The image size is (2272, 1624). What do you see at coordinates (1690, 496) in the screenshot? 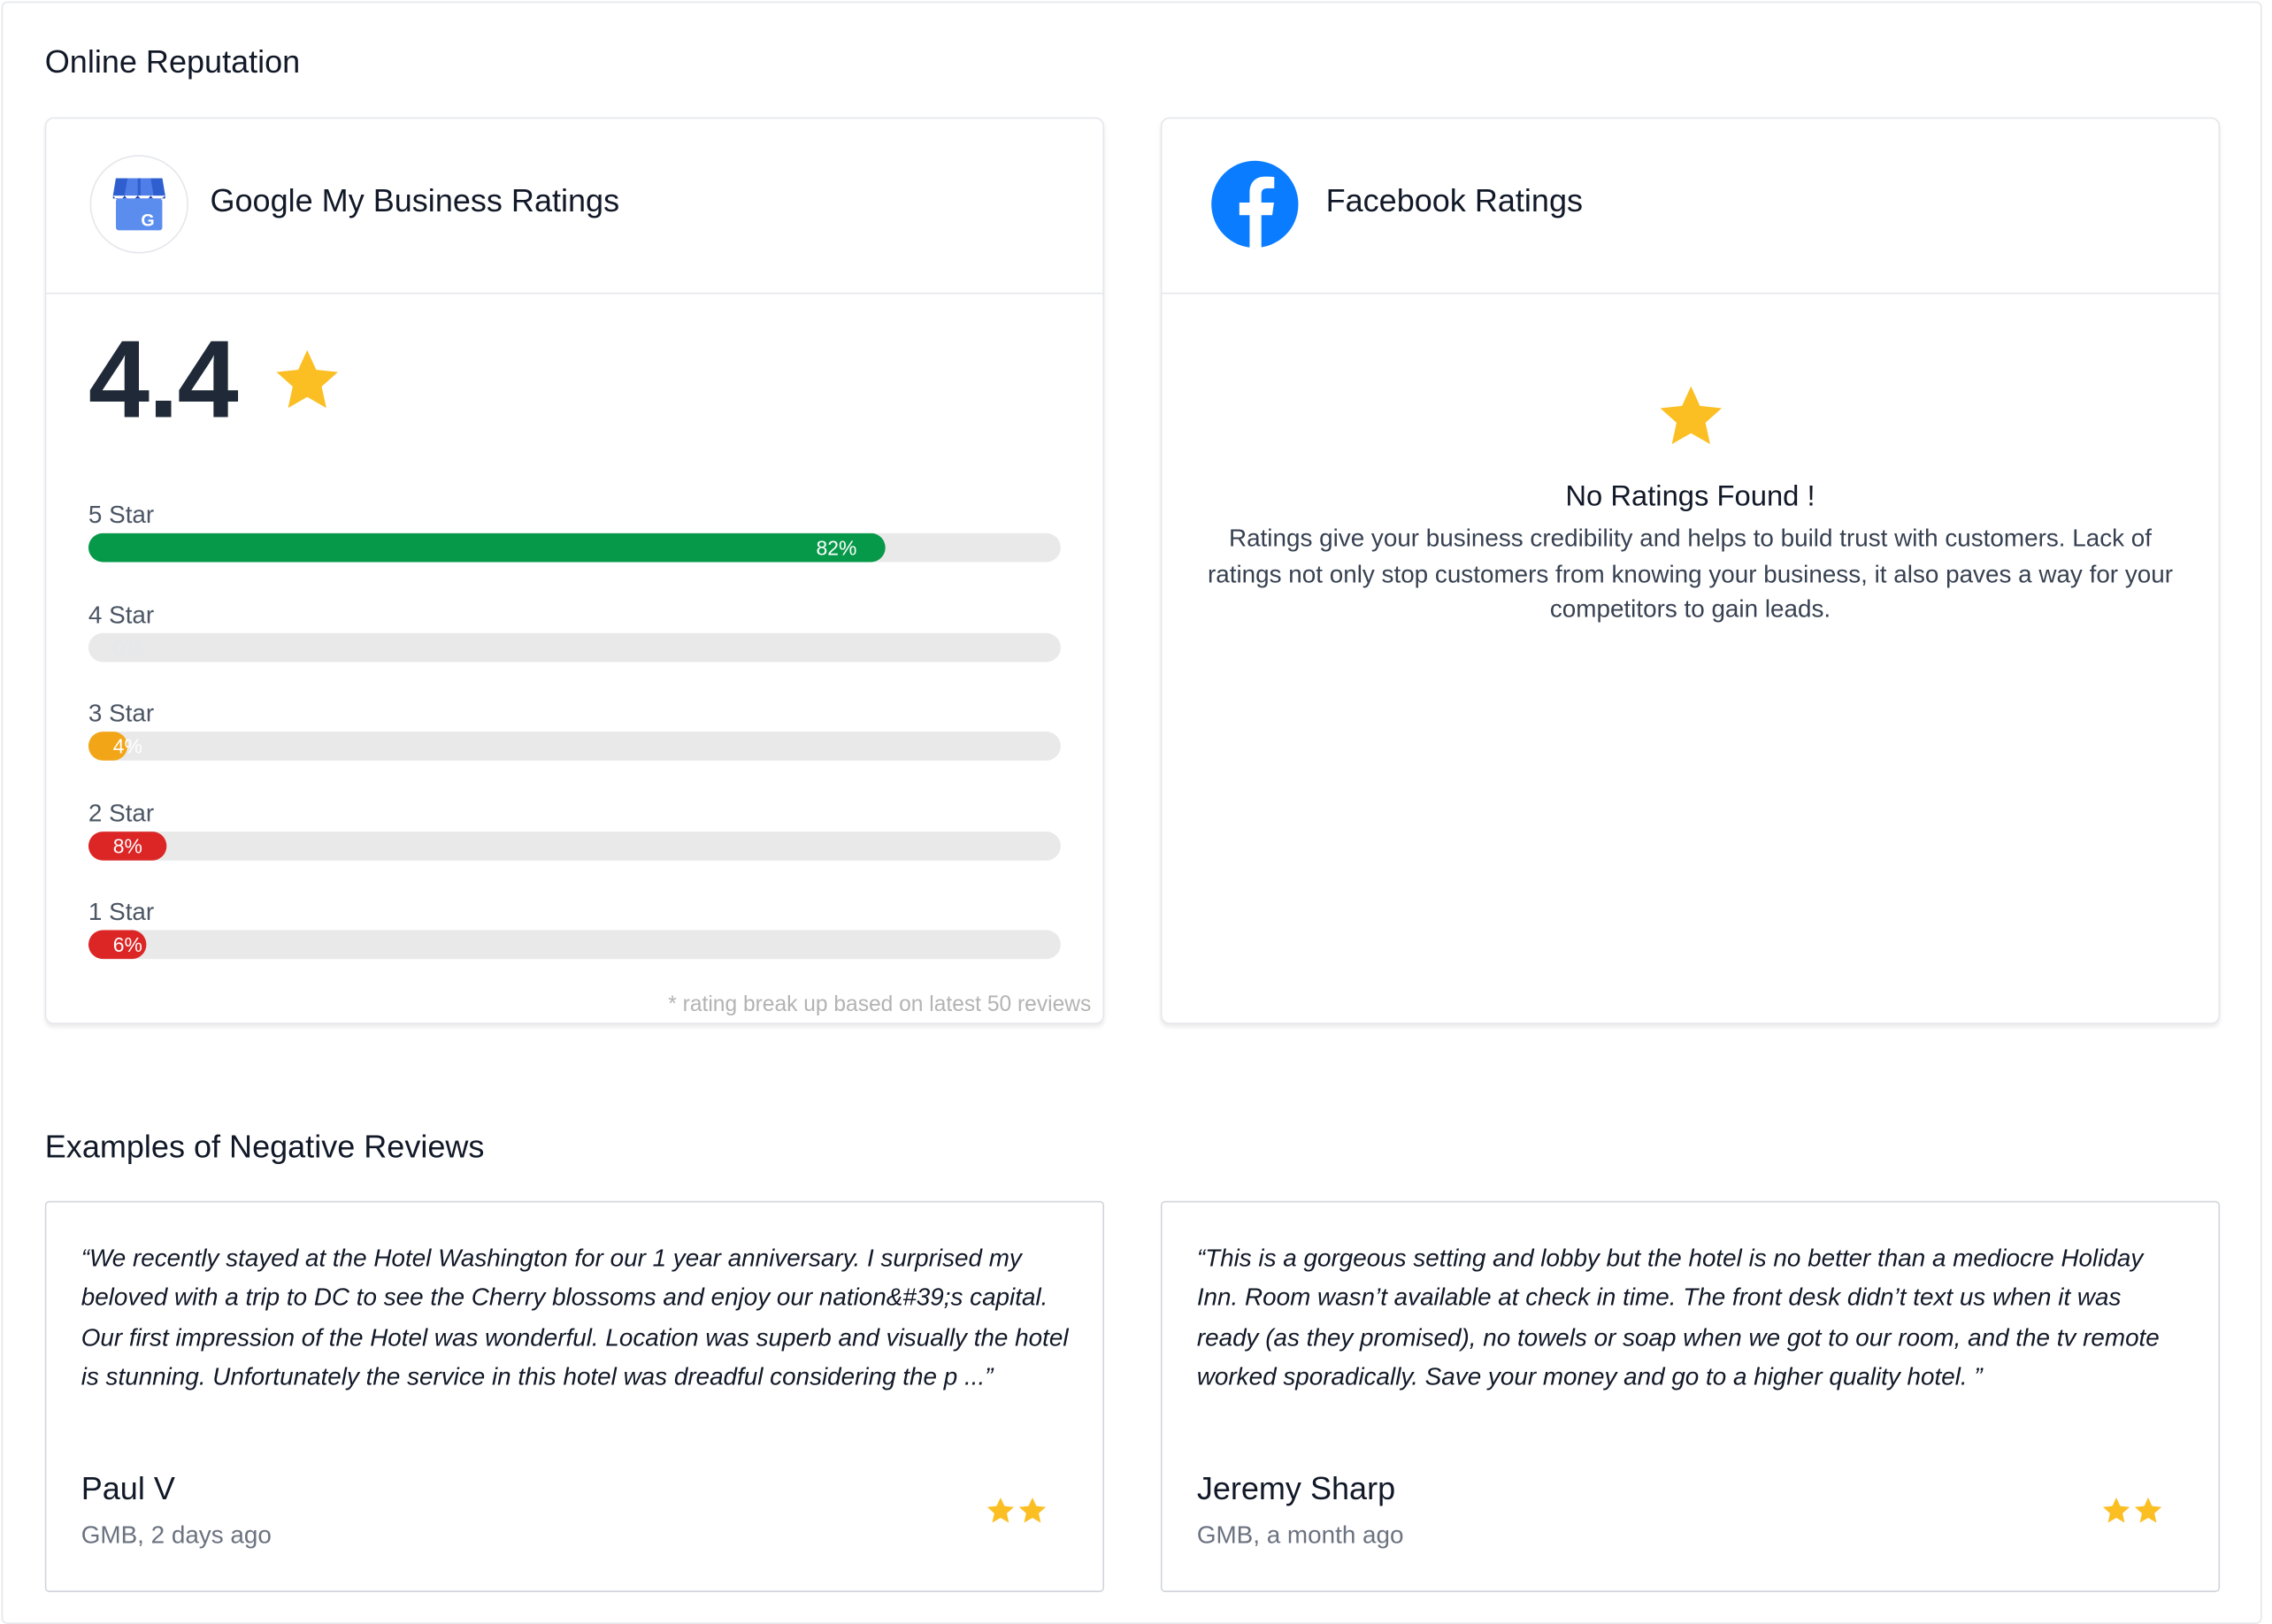
I see `no-ratings-title: No Ratings Found !` at bounding box center [1690, 496].